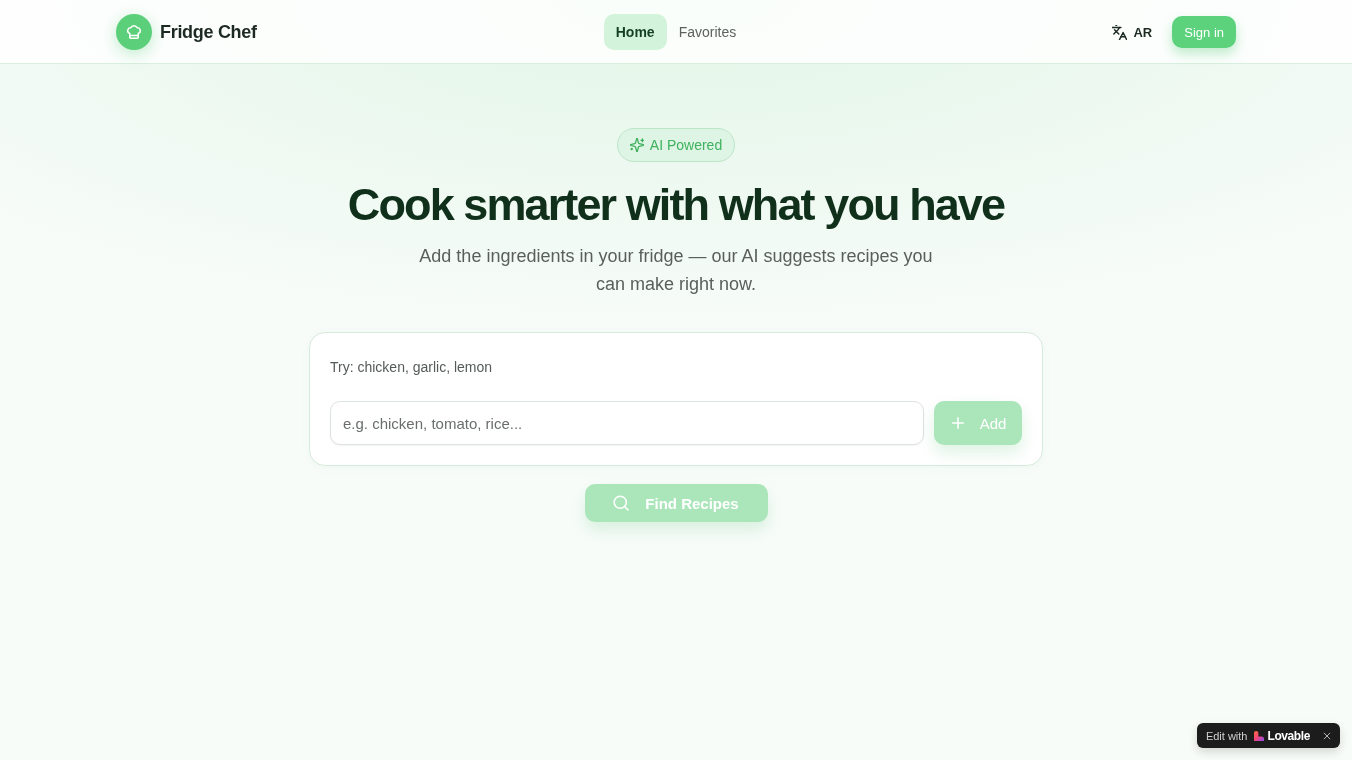 This screenshot has width=1352, height=760. I want to click on edit-badge: Edit with Lovable, so click(1268, 735).